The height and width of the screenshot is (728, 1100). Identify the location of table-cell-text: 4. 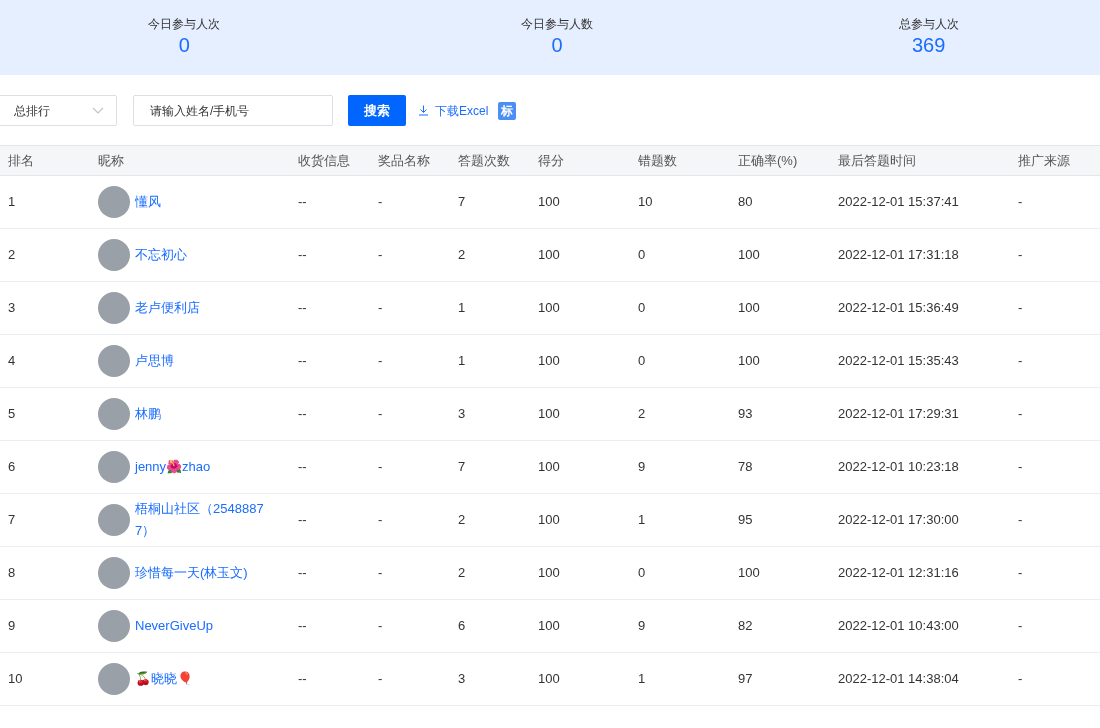
(12, 361).